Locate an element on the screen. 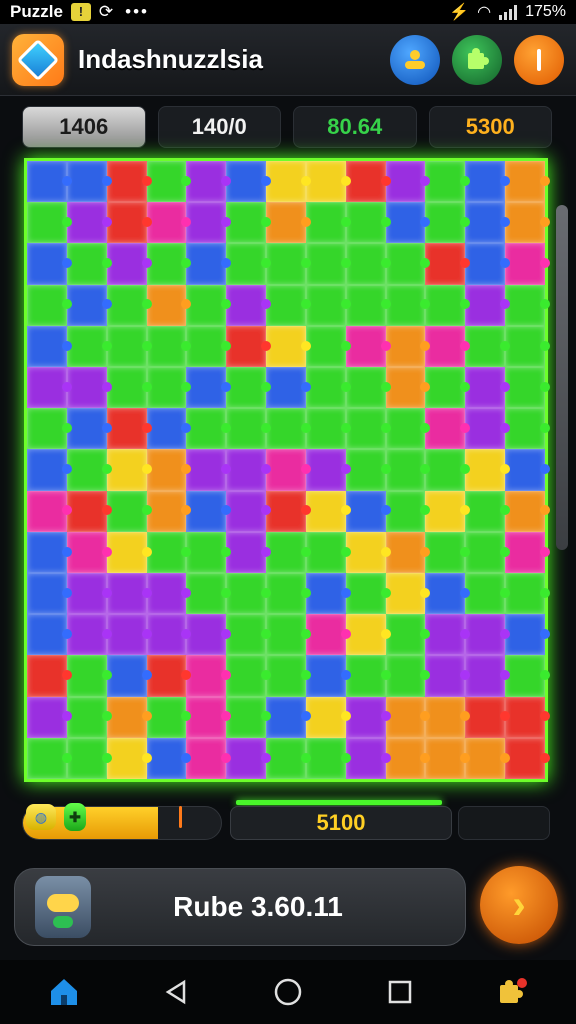 The height and width of the screenshot is (1024, 576). puzzle-button is located at coordinates (477, 59).